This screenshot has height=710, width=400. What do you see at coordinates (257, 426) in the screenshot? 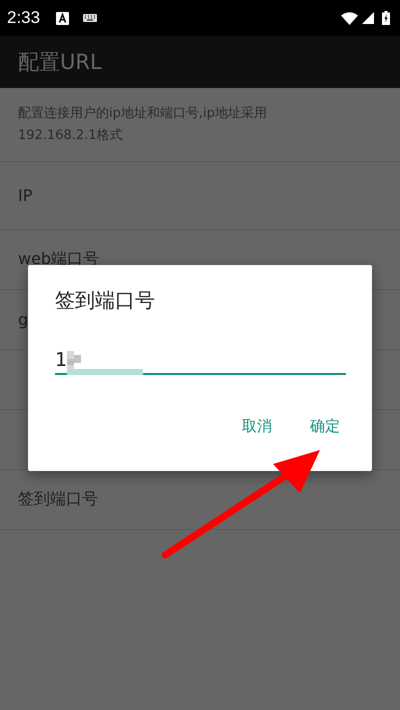
I see `dialog-button: 取消` at bounding box center [257, 426].